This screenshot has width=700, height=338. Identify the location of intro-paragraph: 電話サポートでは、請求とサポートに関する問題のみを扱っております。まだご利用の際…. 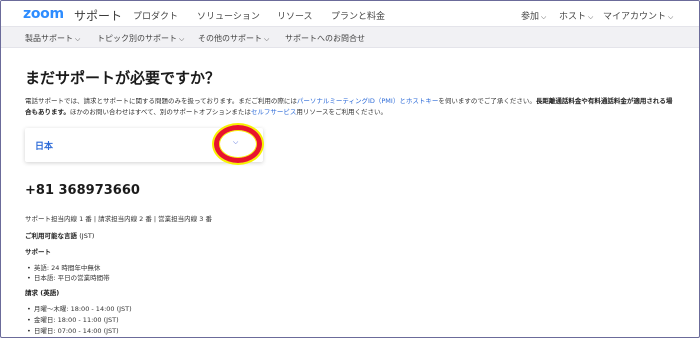
(349, 106).